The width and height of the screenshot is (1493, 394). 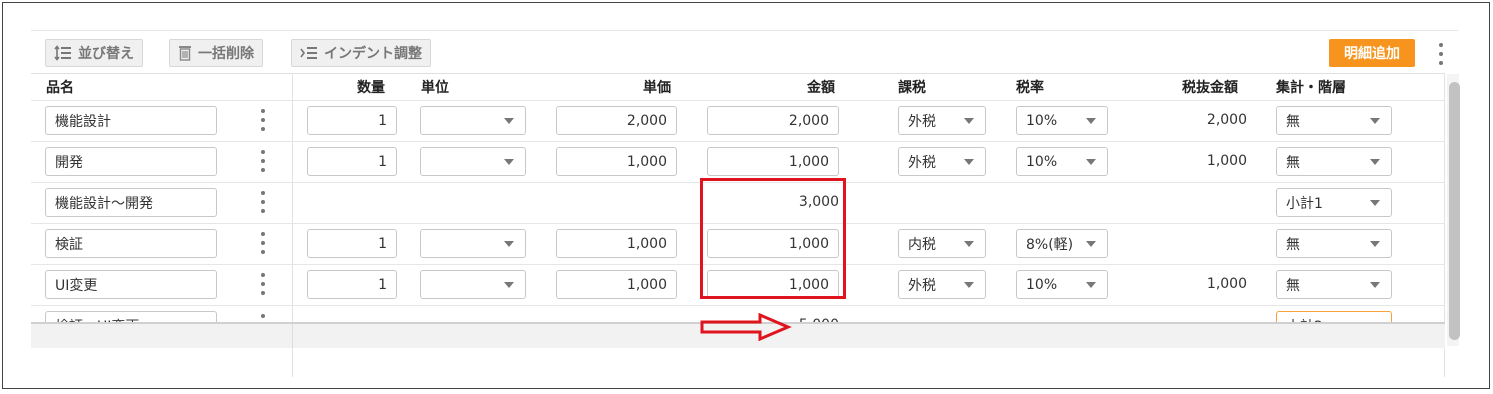 I want to click on item-name-field: 機能設計〜開発, so click(x=131, y=202).